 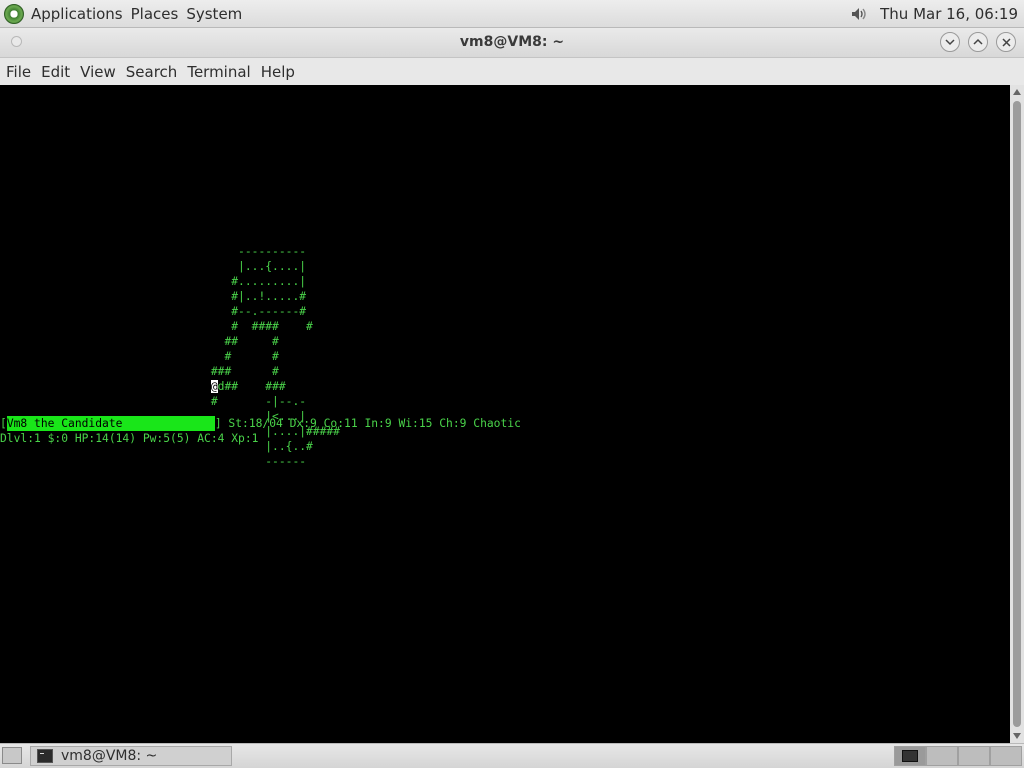 I want to click on map-line-prefix, so click(x=105, y=386).